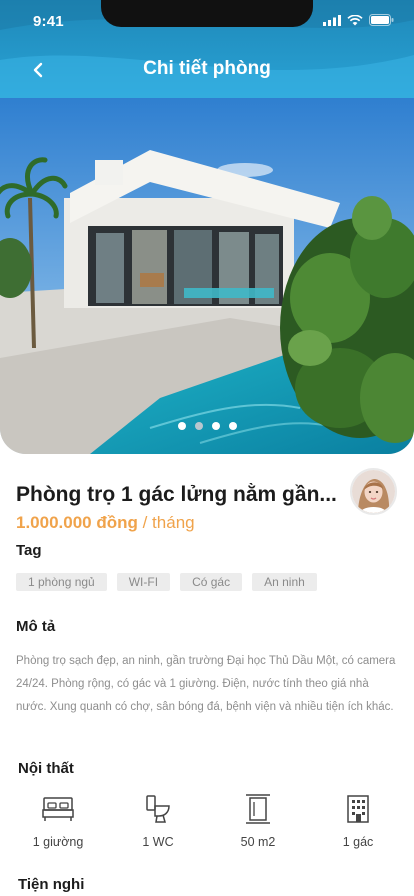 The width and height of the screenshot is (414, 896). I want to click on price-value: 1.000.000 đồng, so click(77, 522).